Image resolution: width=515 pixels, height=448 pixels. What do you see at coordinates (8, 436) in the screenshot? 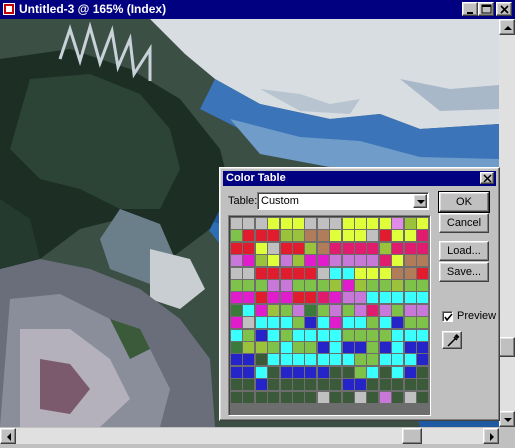
I see `scroll-left-button` at bounding box center [8, 436].